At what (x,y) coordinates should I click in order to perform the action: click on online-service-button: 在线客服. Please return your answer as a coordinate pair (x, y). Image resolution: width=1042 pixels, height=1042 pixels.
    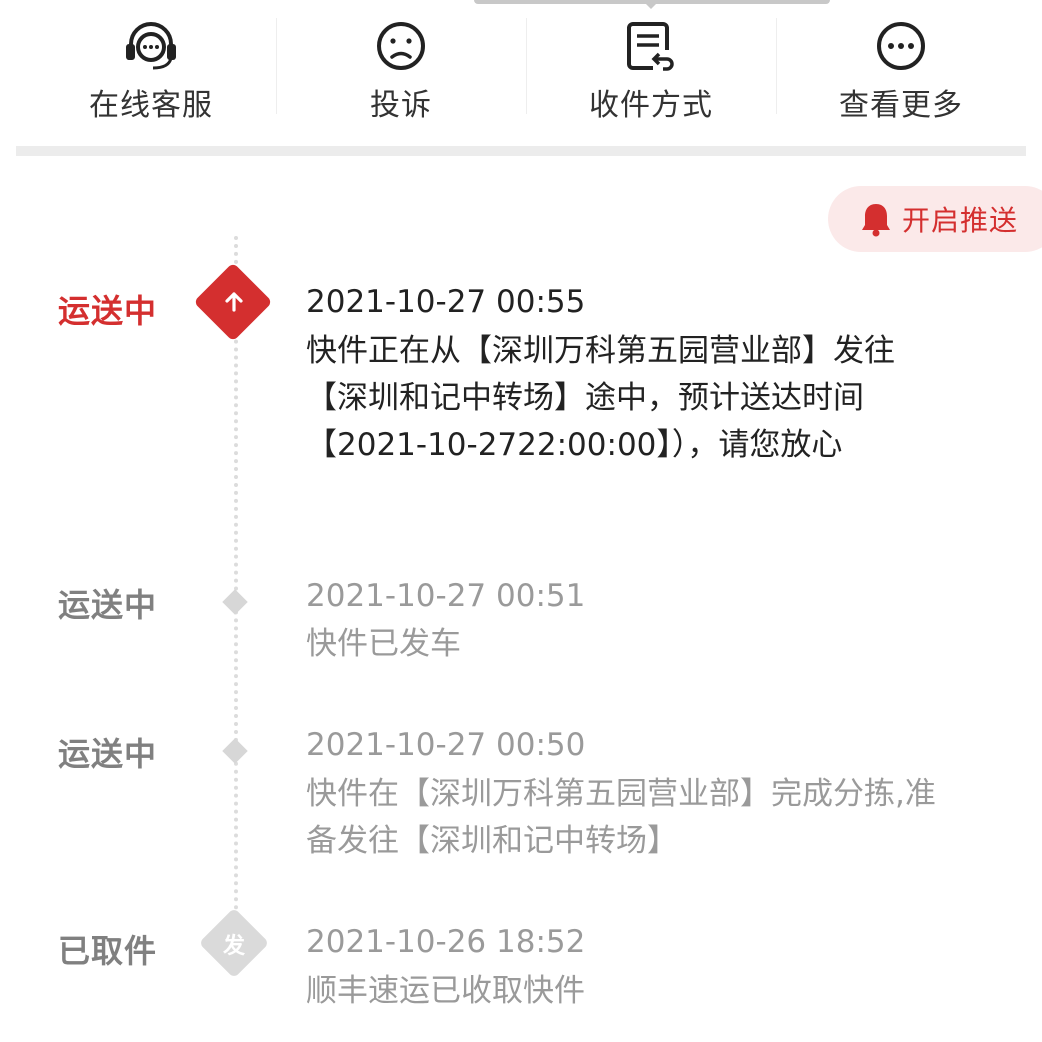
    Looking at the image, I should click on (151, 70).